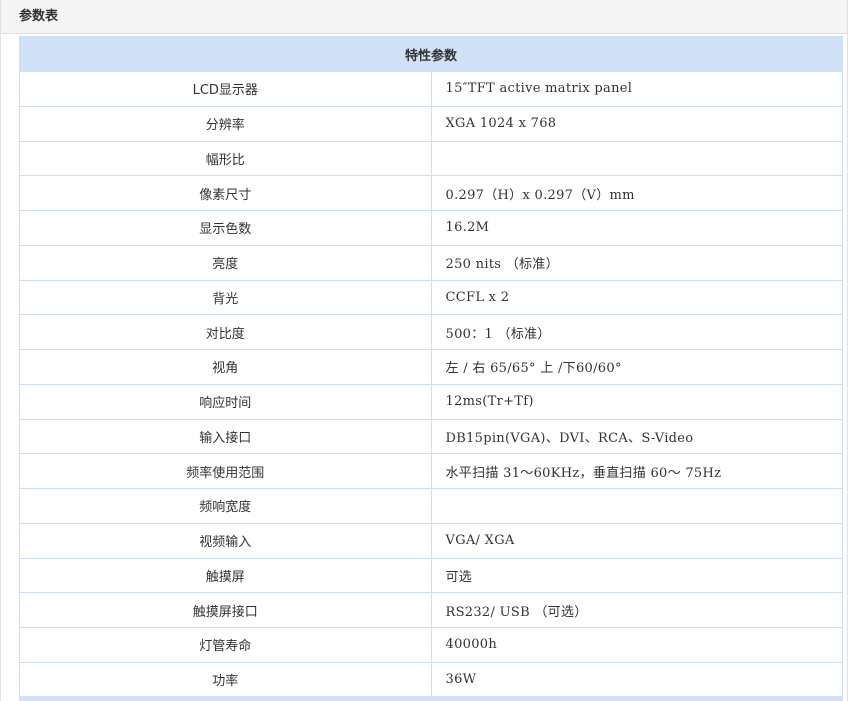 Image resolution: width=850 pixels, height=701 pixels. Describe the element at coordinates (636, 332) in the screenshot. I see `row-value: 500：1 （标准）` at that location.